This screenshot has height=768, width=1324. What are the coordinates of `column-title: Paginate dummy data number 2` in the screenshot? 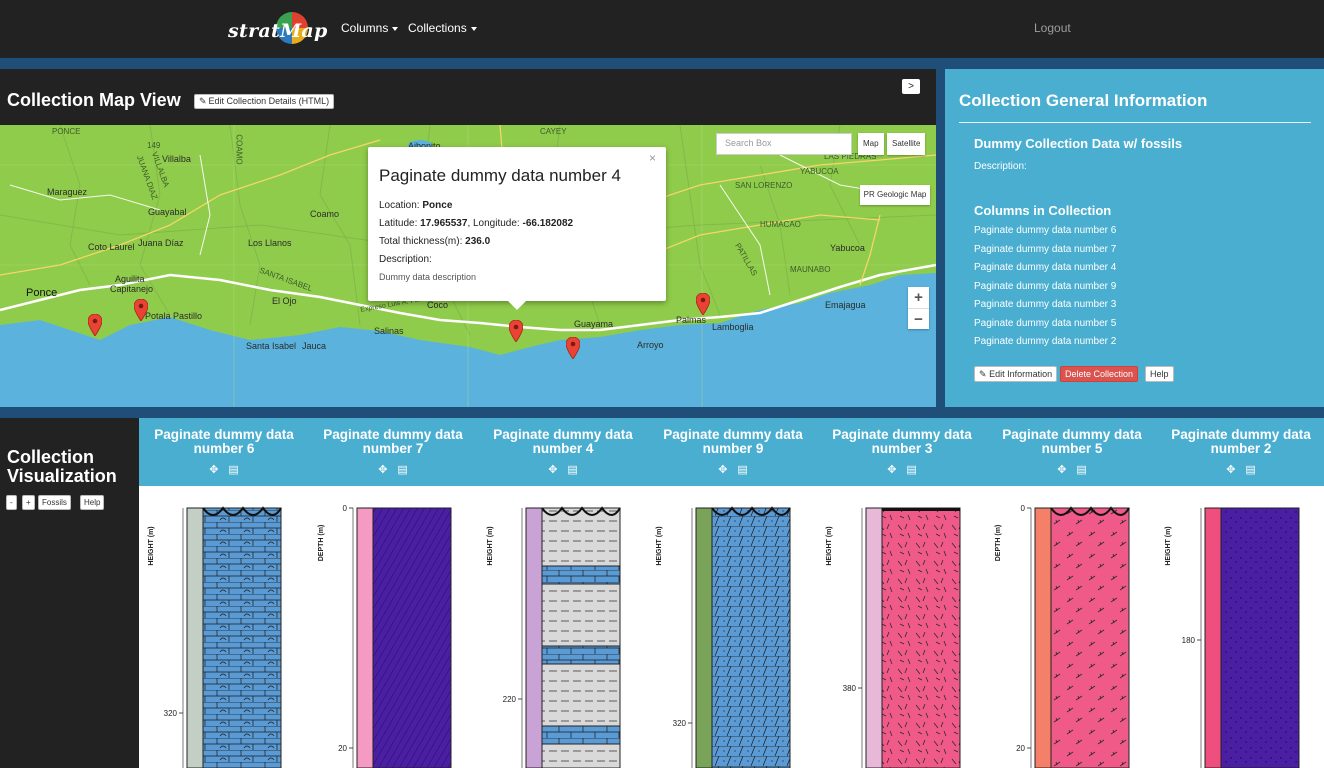 It's located at (1241, 442).